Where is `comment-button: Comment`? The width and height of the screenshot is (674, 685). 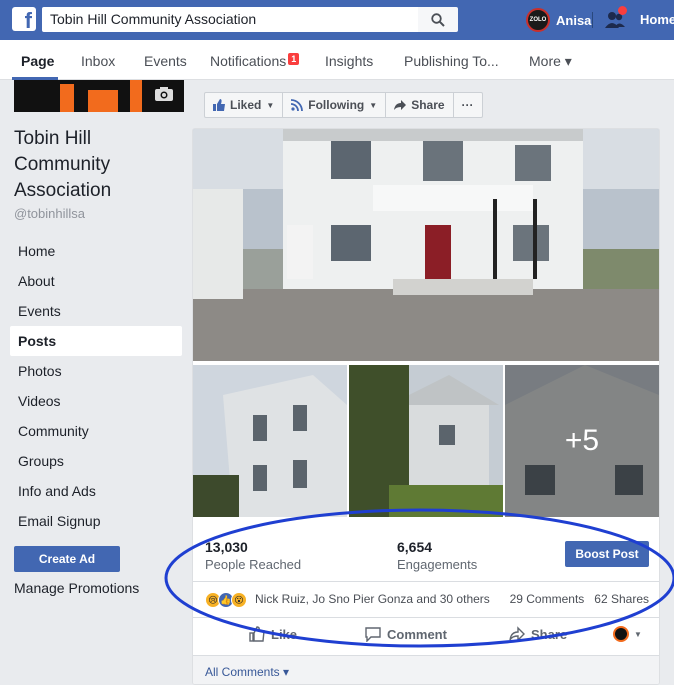 comment-button: Comment is located at coordinates (406, 634).